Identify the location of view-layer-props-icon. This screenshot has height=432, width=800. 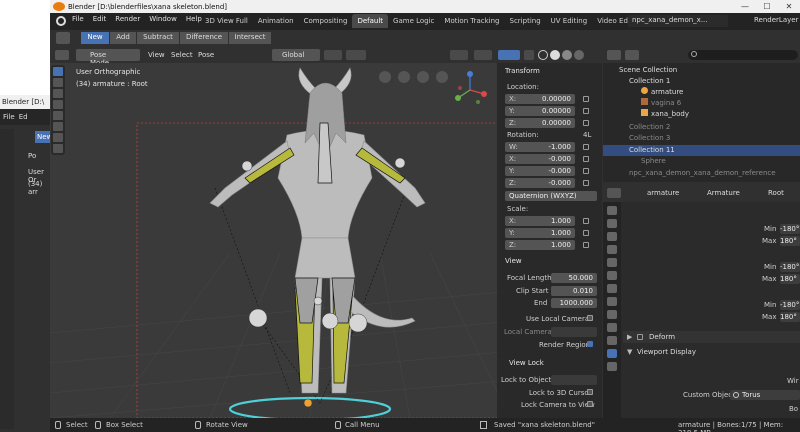
(612, 249).